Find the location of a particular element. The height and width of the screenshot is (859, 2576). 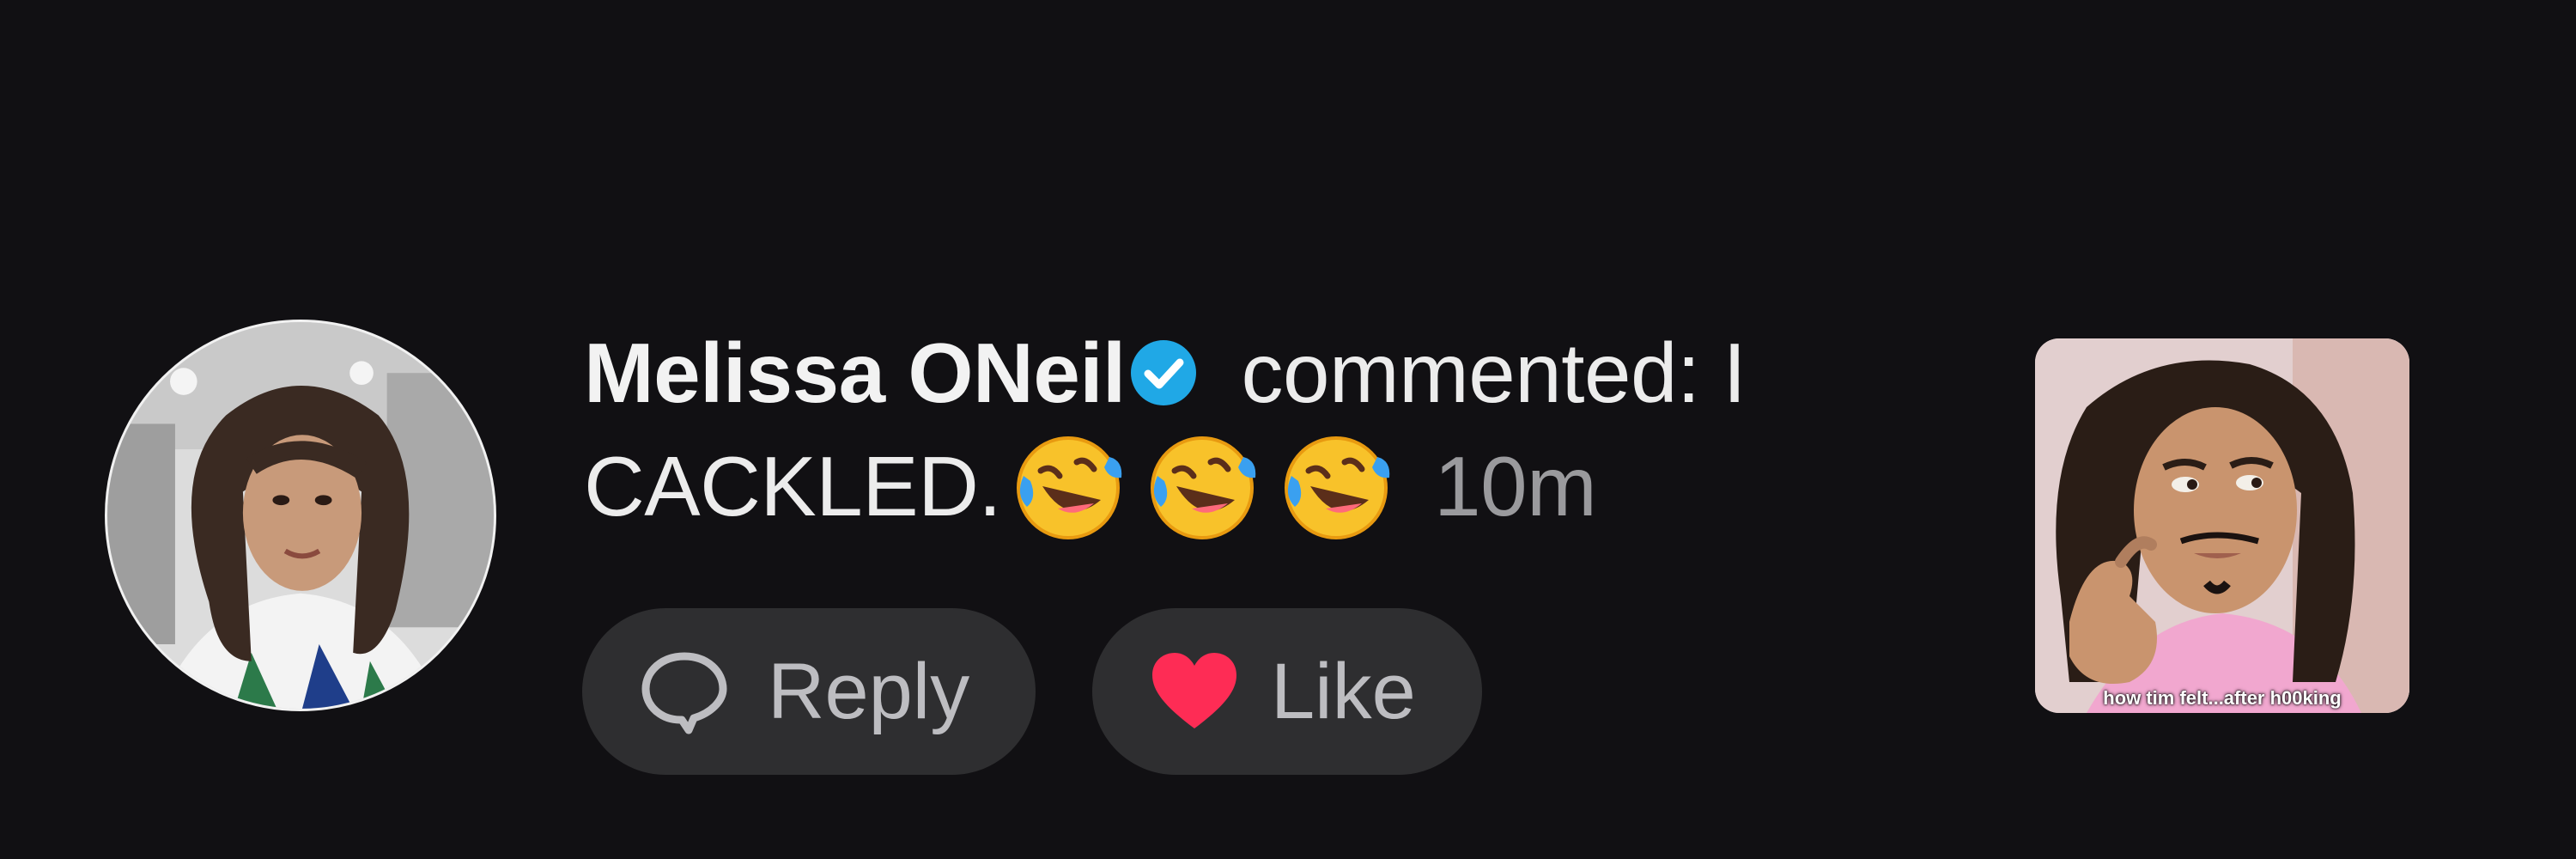

heart-icon is located at coordinates (1195, 692).